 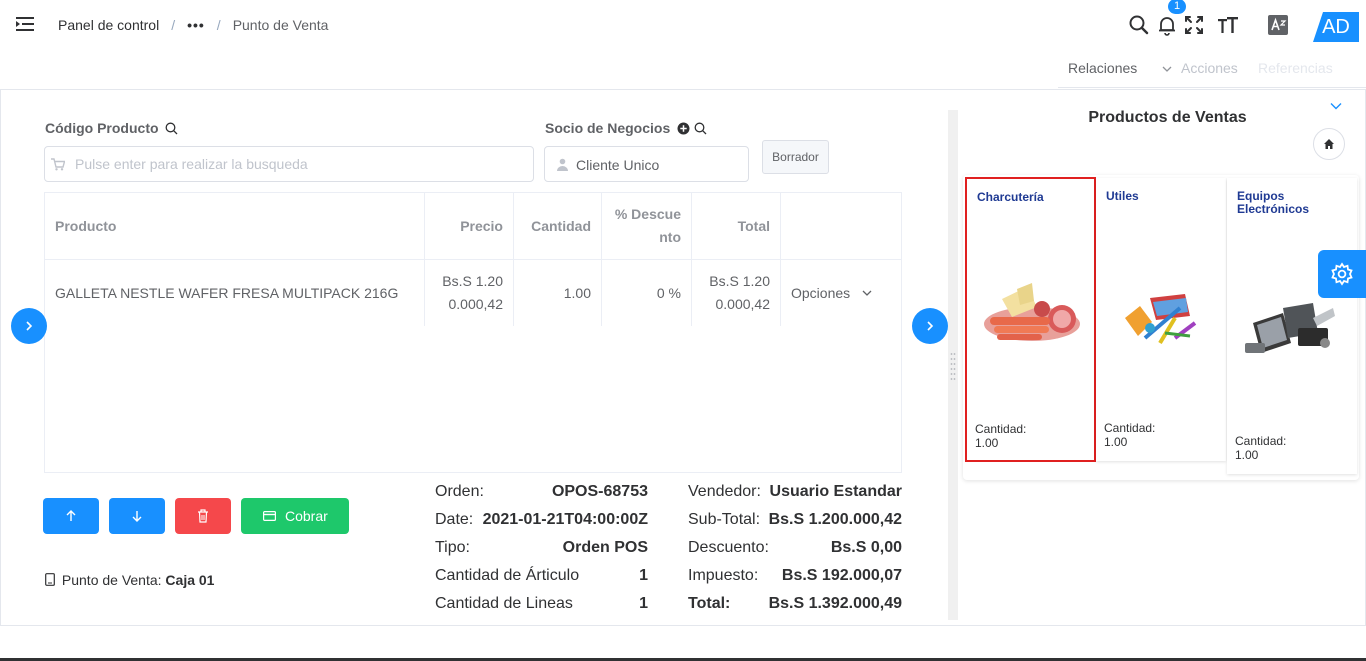 What do you see at coordinates (196, 25) in the screenshot?
I see `breadcrumb-more: •••` at bounding box center [196, 25].